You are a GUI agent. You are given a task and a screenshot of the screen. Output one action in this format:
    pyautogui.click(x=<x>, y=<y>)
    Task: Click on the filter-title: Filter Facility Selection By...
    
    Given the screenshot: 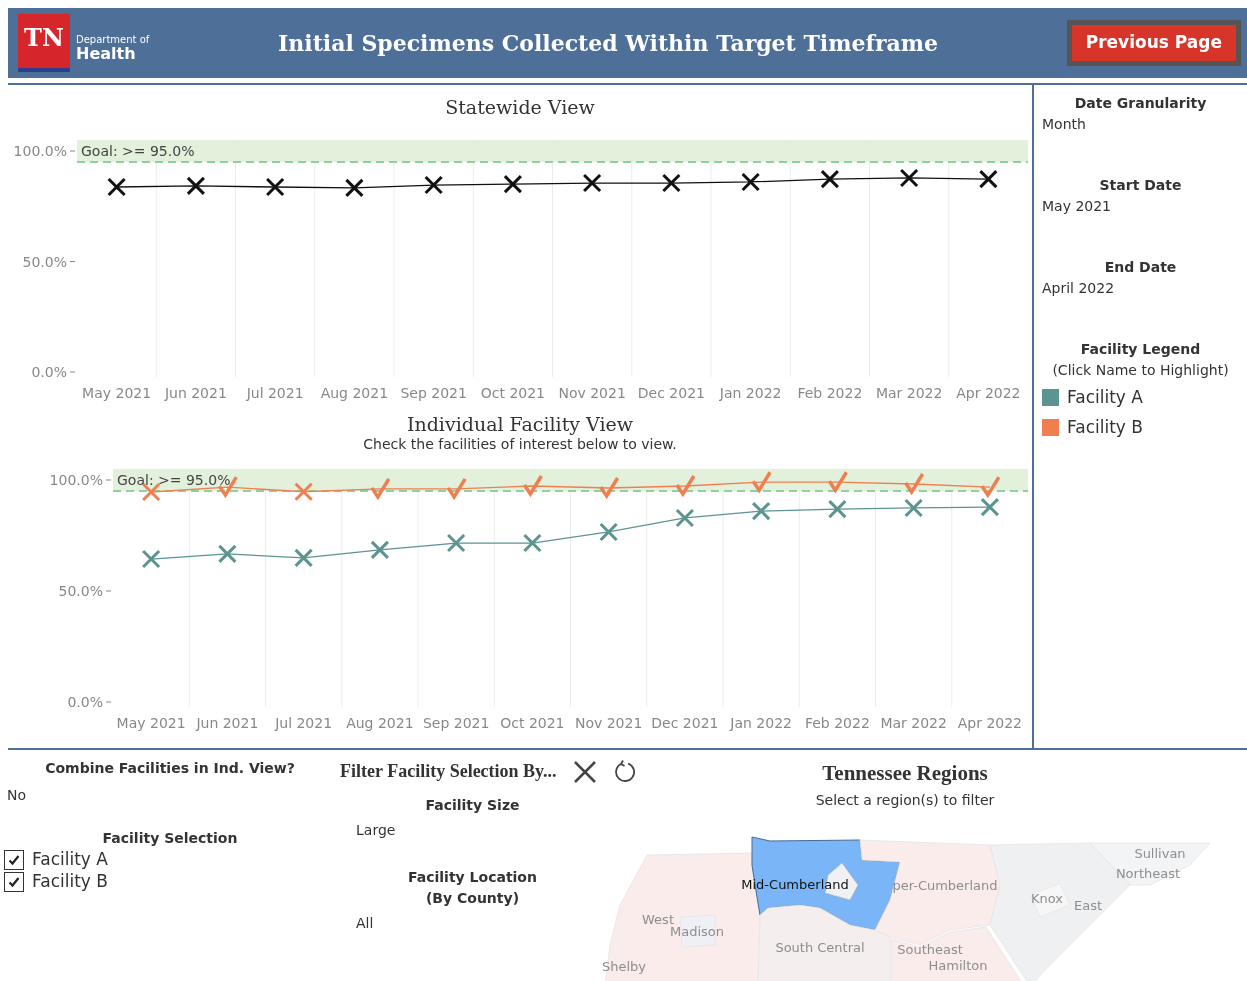 What is the action you would take?
    pyautogui.click(x=448, y=771)
    